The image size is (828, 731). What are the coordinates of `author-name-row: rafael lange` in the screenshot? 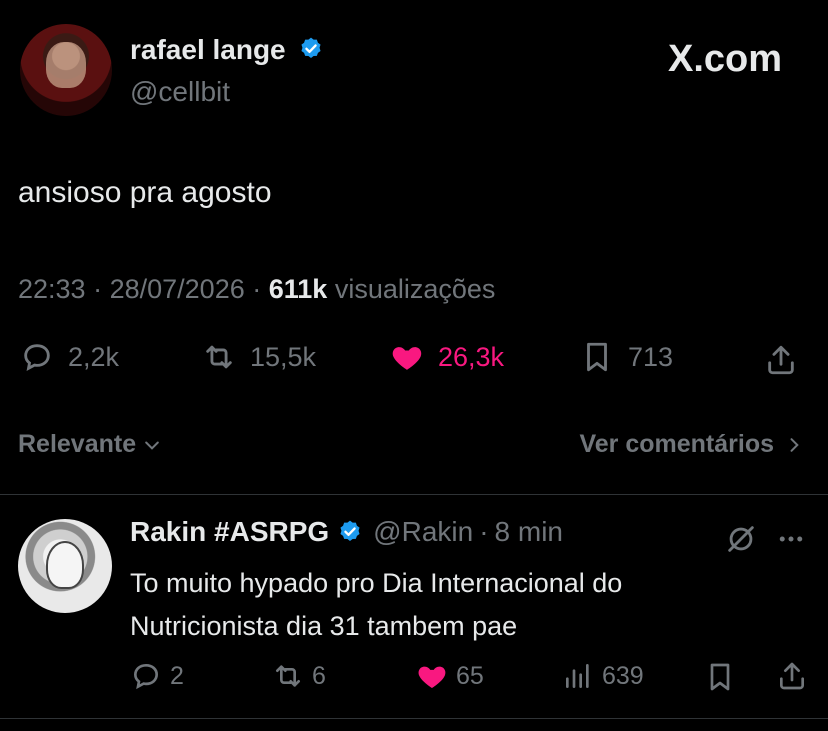 It's located at (227, 50).